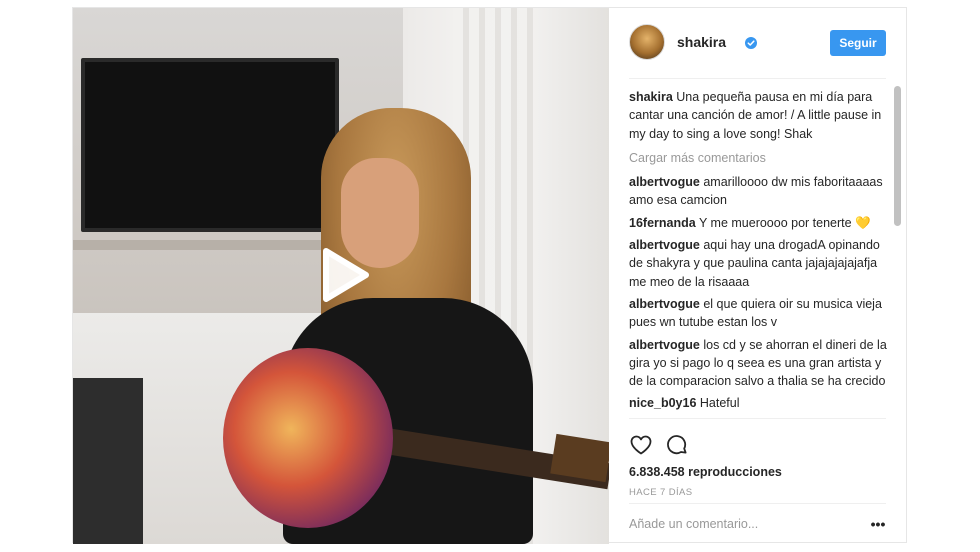 The image size is (980, 552). What do you see at coordinates (647, 42) in the screenshot?
I see `avatar` at bounding box center [647, 42].